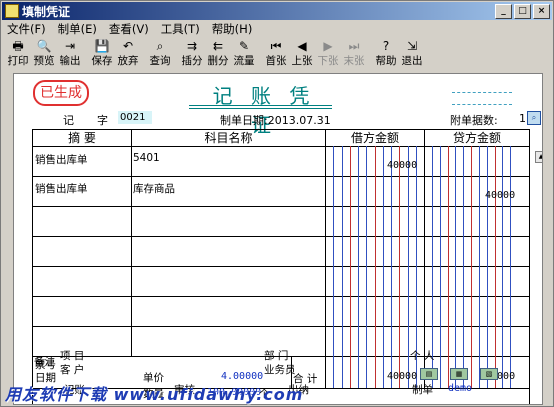 The width and height of the screenshot is (554, 407). I want to click on voucher-date: 制单日期:2013.07.31, so click(275, 120).